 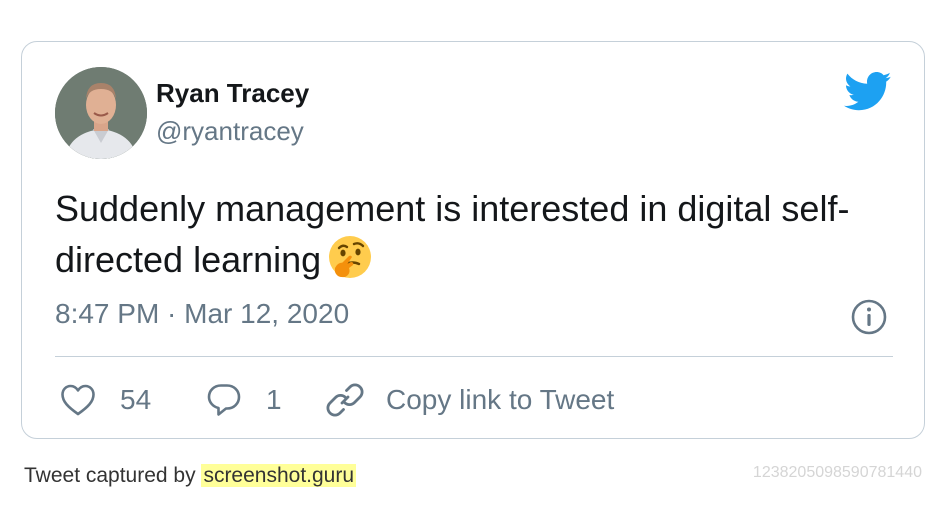 I want to click on avatar, so click(x=101, y=113).